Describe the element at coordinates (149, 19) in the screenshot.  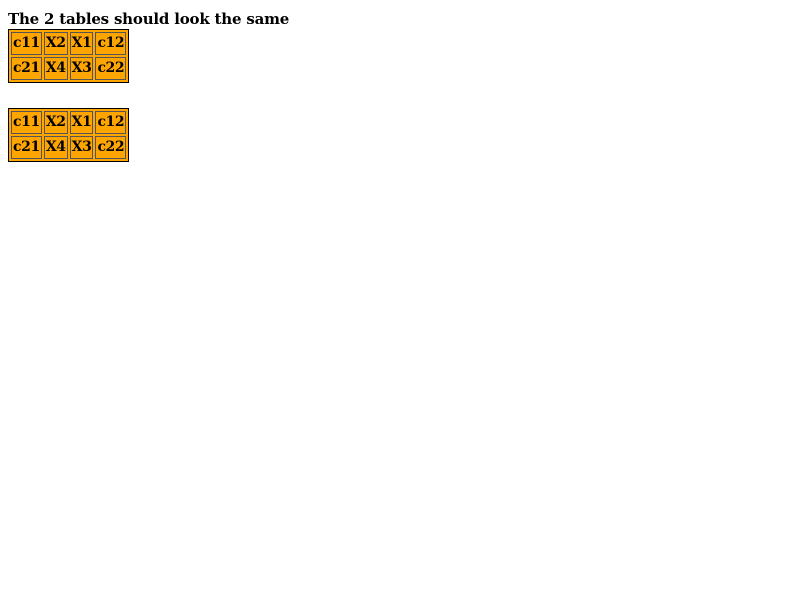
I see `page-heading: The 2 tables should look the same` at that location.